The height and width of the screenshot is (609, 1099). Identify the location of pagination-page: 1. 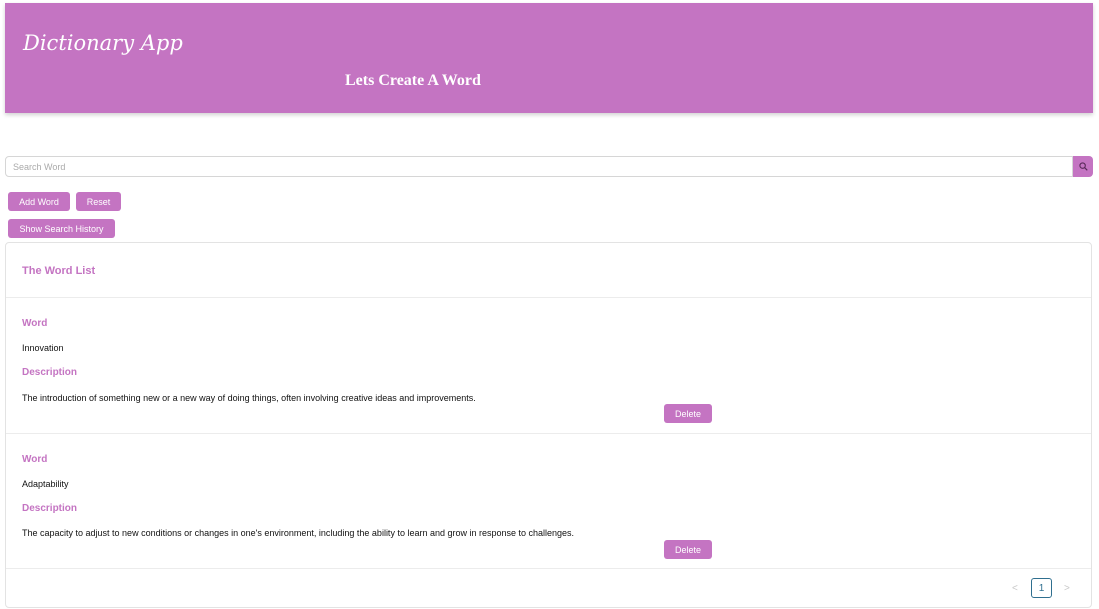
(1041, 588).